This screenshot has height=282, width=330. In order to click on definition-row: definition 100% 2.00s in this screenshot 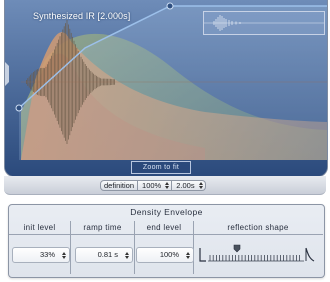, I will do `click(153, 185)`.